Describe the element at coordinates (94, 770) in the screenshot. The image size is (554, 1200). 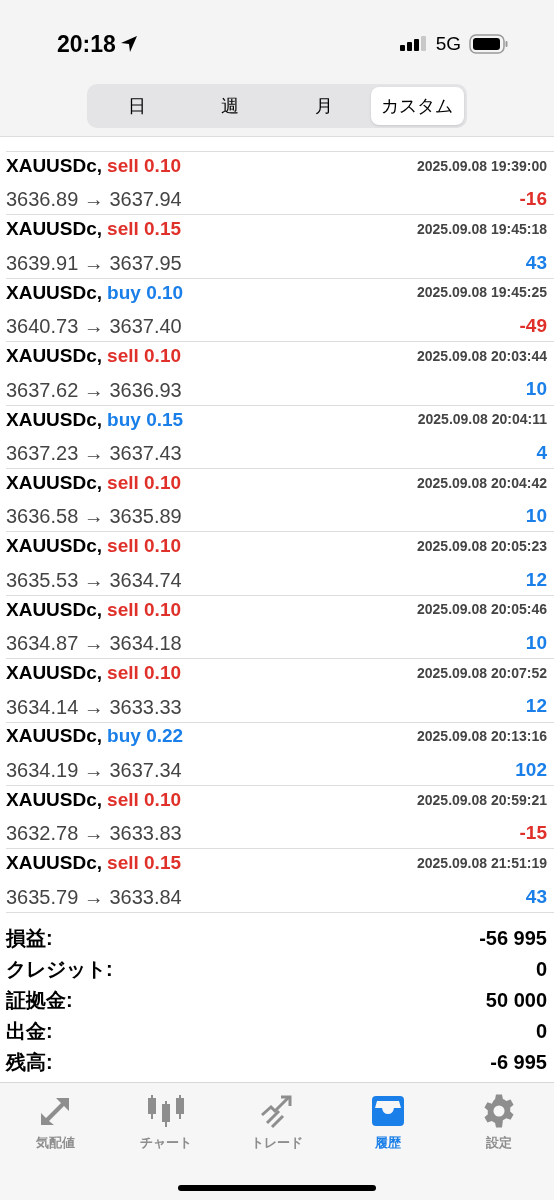
I see `trade-prices: 3634.19 → 3637.34` at that location.